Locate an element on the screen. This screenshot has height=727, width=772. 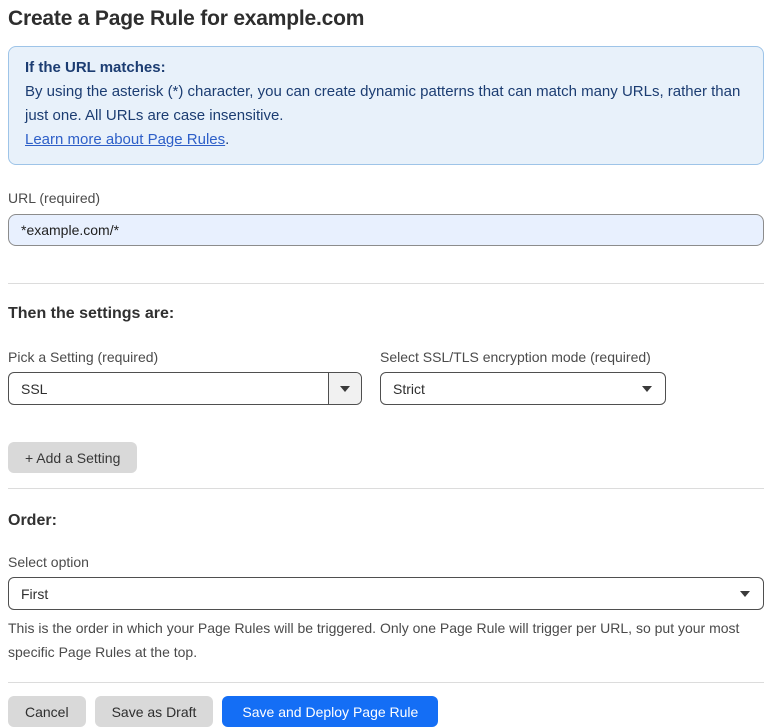
save-draft-button: Save as Draft is located at coordinates (154, 711).